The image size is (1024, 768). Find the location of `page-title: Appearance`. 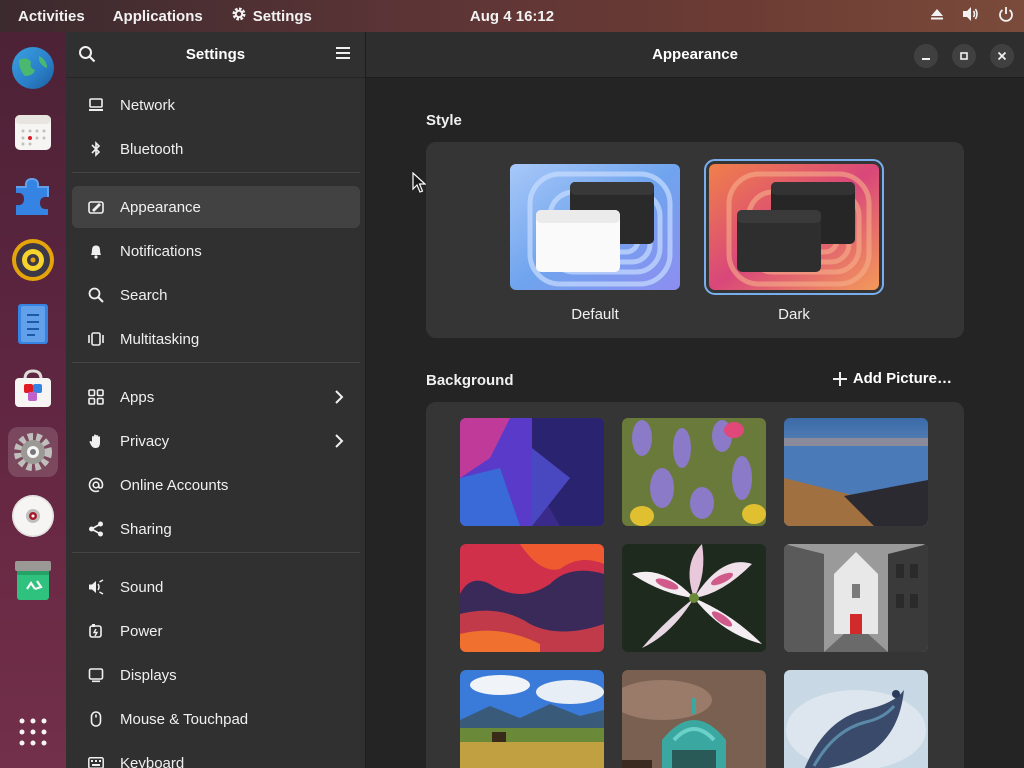

page-title: Appearance is located at coordinates (695, 54).